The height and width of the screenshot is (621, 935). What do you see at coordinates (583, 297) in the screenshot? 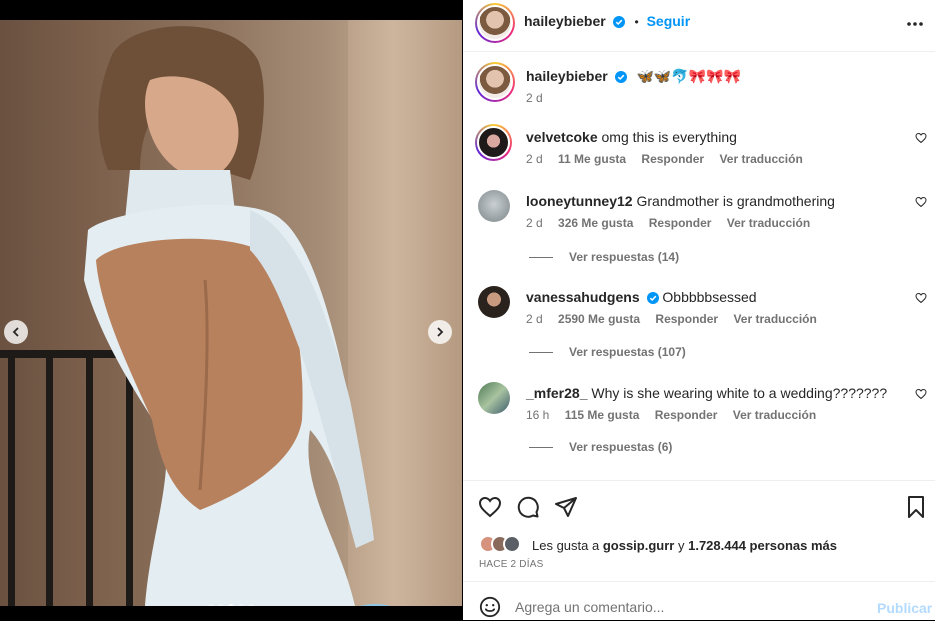
I see `comment-username: vanessahudgens` at bounding box center [583, 297].